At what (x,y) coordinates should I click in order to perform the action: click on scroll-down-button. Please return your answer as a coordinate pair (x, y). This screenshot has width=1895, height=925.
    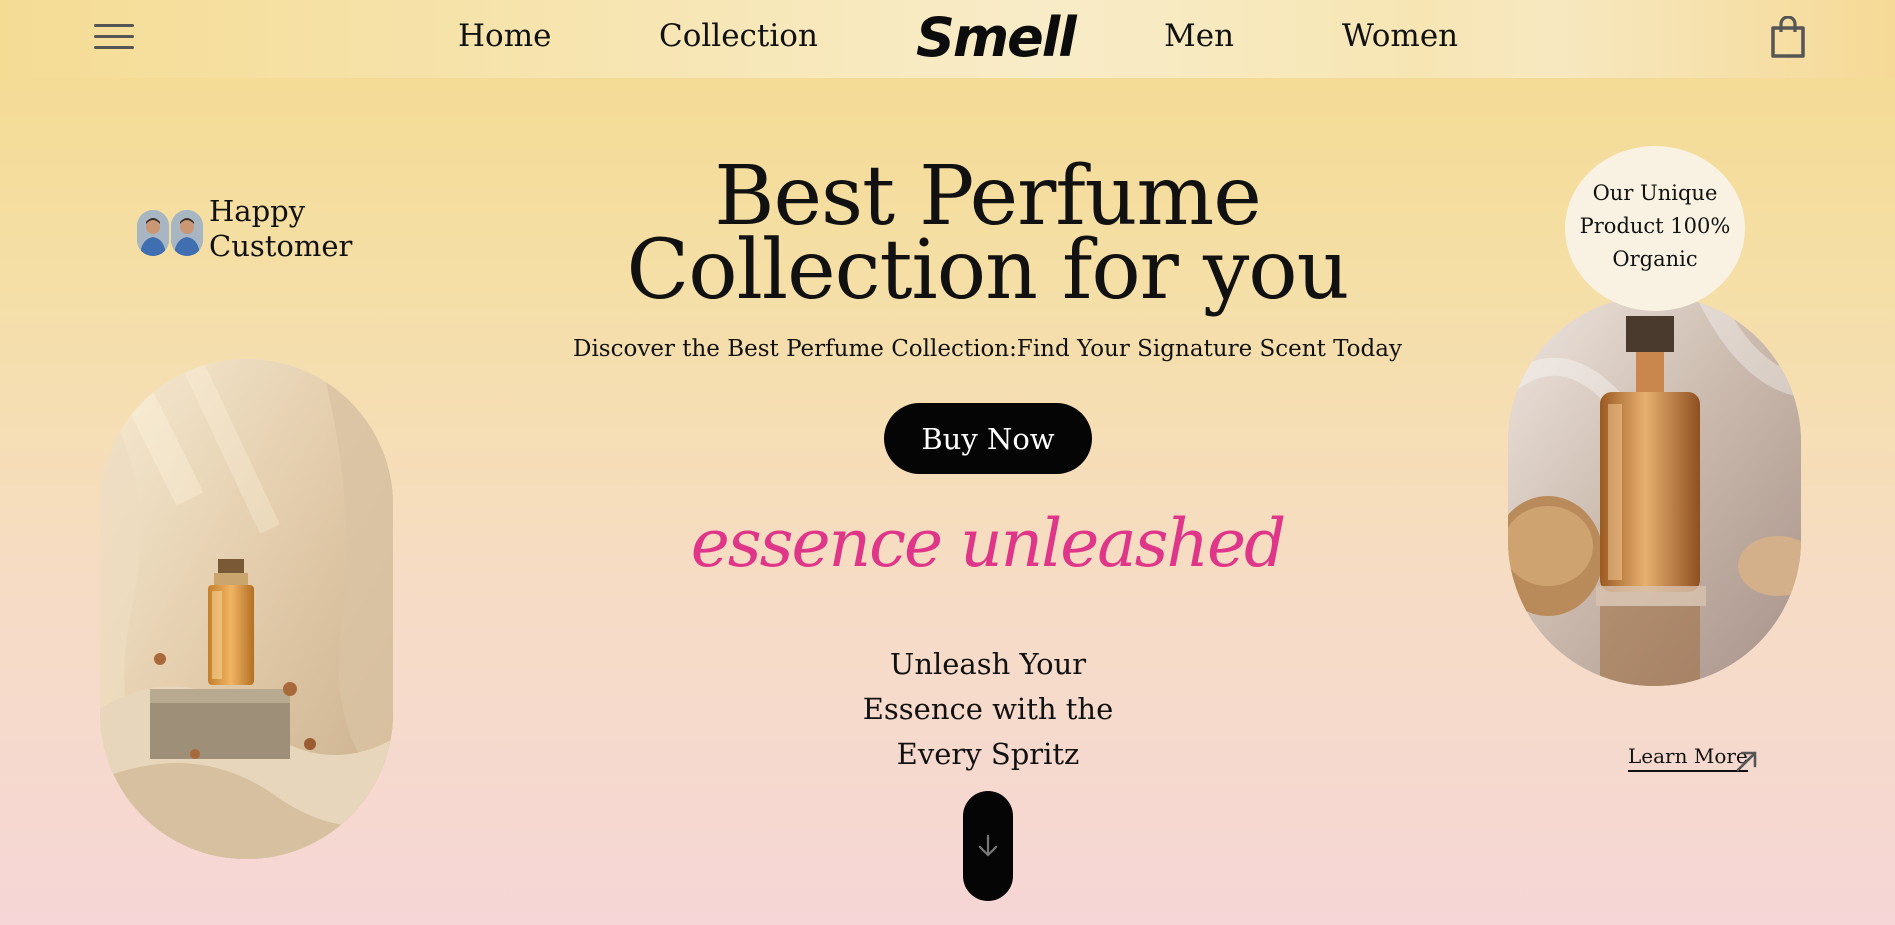
    Looking at the image, I should click on (988, 846).